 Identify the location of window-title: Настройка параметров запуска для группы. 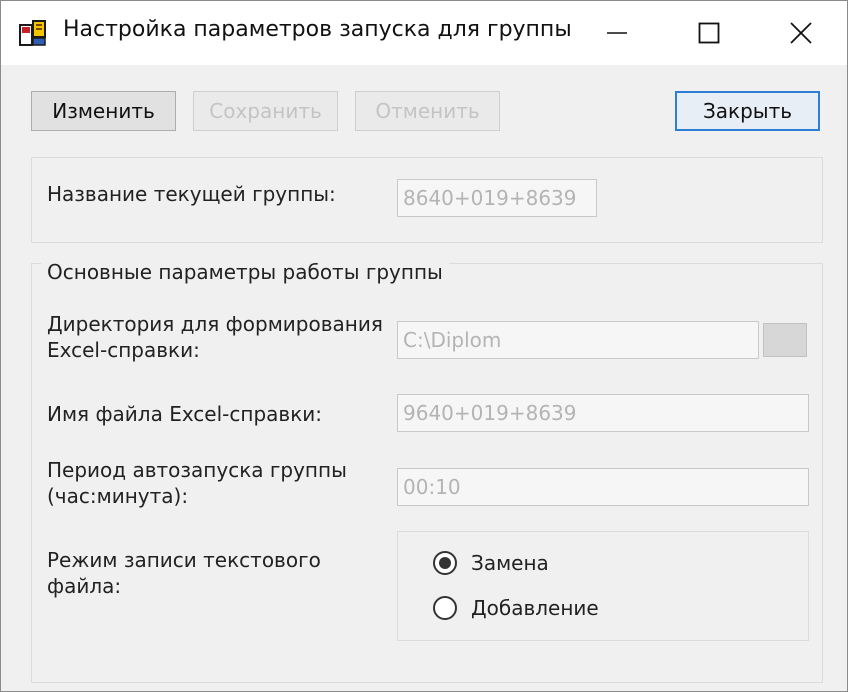
(317, 29).